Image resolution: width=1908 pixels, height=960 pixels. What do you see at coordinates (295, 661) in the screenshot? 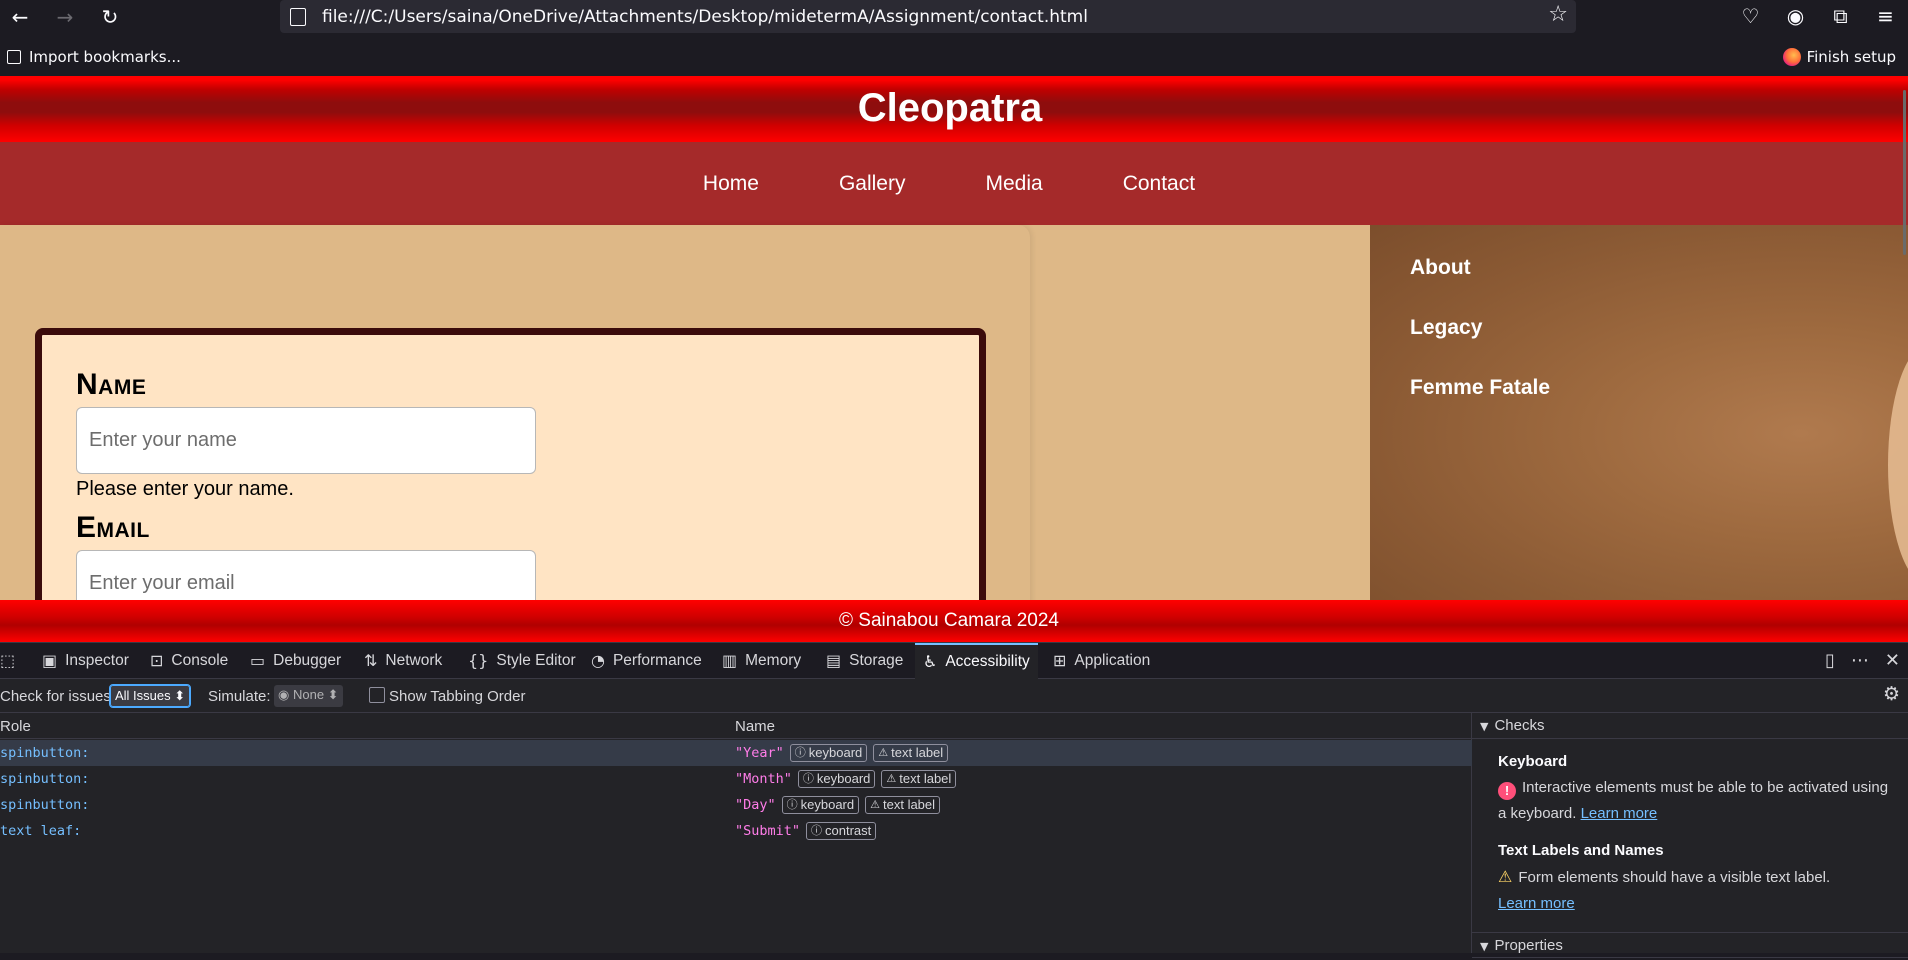
I see `tab-debugger: ▭ Debugger` at bounding box center [295, 661].